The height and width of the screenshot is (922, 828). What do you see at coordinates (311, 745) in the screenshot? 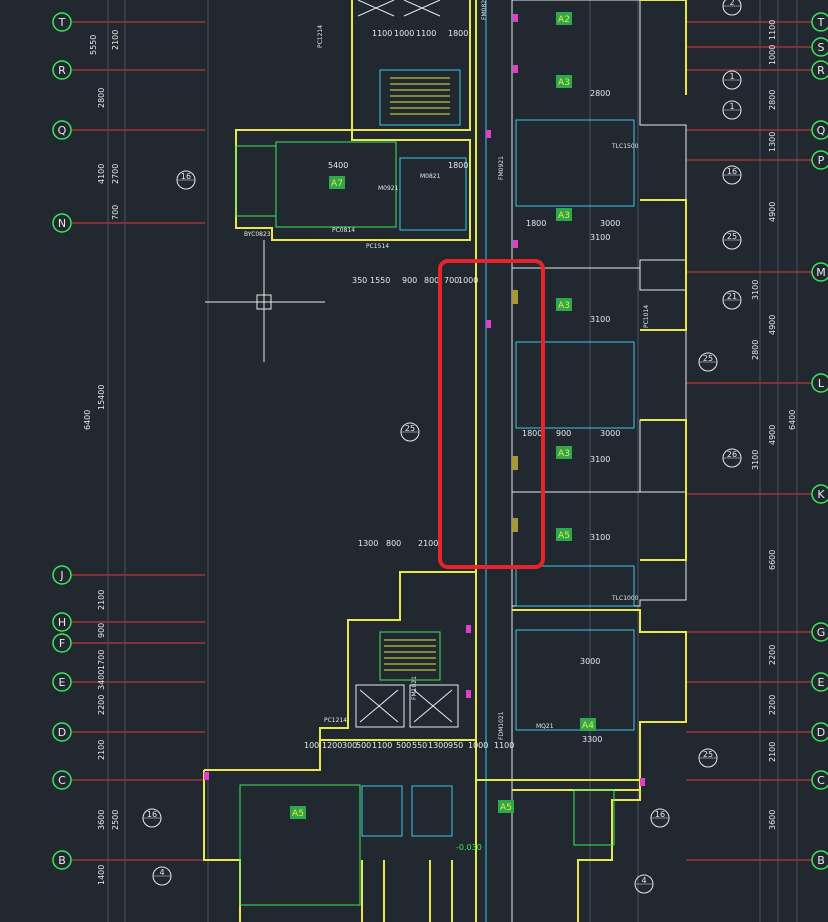
I see `bottom-dim-0: 100` at bounding box center [311, 745].